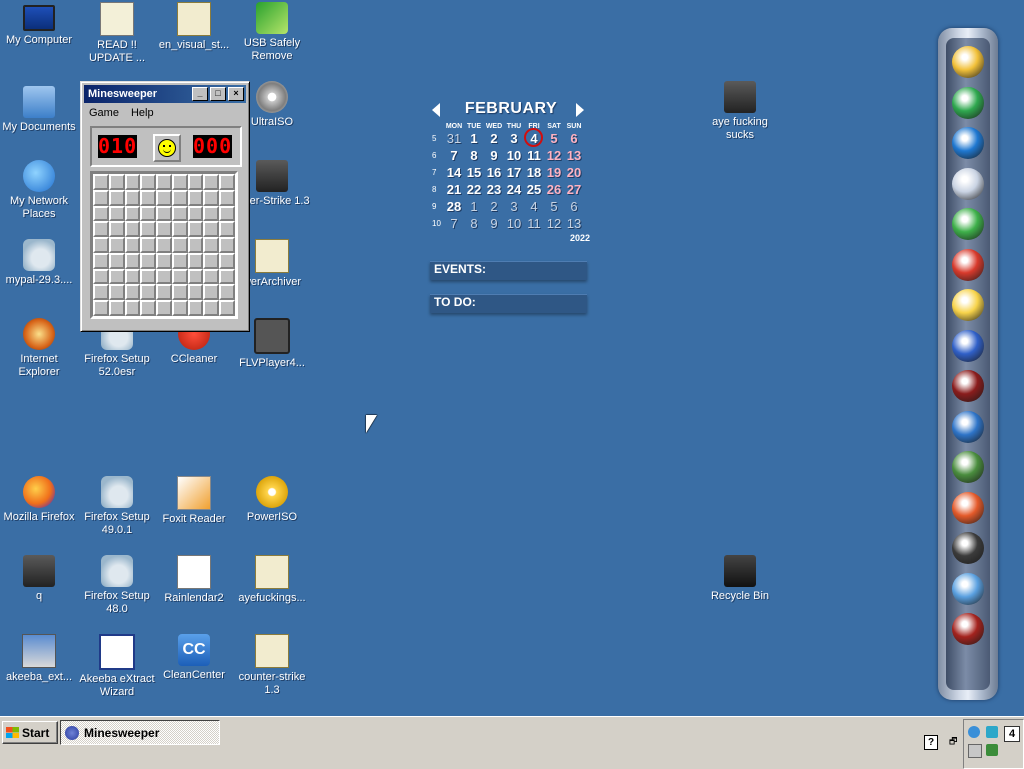  What do you see at coordinates (968, 305) in the screenshot?
I see `dock-smiley-icon` at bounding box center [968, 305].